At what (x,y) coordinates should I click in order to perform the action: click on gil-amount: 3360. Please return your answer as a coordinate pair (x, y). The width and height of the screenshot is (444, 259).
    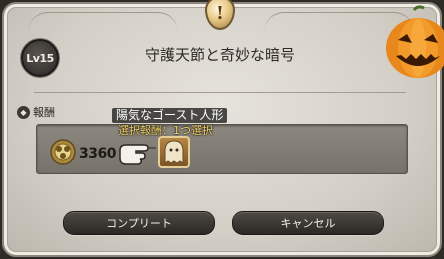
    Looking at the image, I should click on (97, 154).